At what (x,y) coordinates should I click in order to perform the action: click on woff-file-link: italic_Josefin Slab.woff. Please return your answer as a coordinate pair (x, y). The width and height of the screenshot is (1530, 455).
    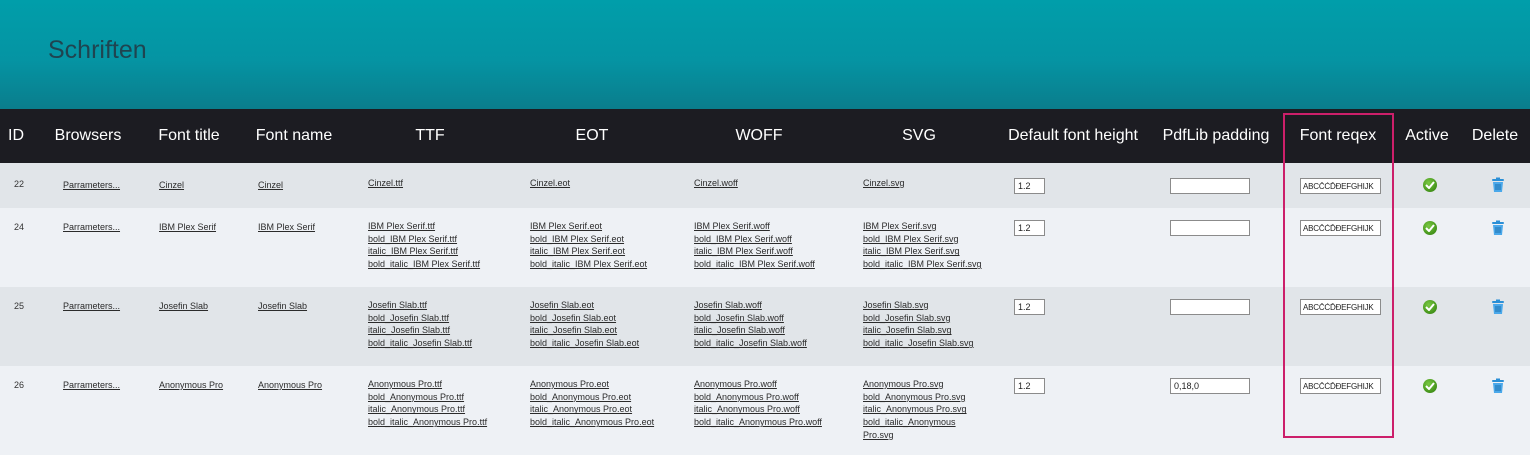
    Looking at the image, I should click on (750, 330).